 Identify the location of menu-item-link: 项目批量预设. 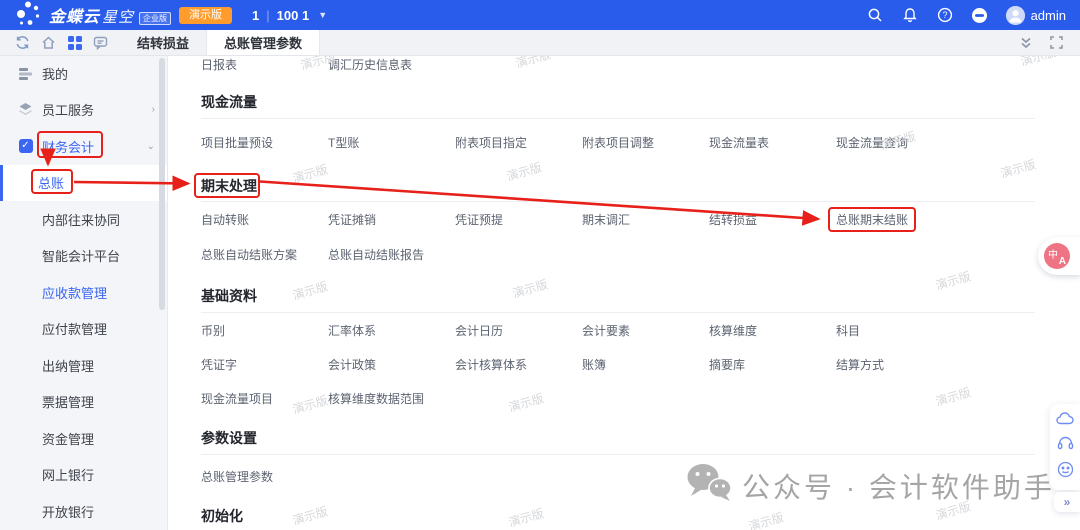
(264, 143).